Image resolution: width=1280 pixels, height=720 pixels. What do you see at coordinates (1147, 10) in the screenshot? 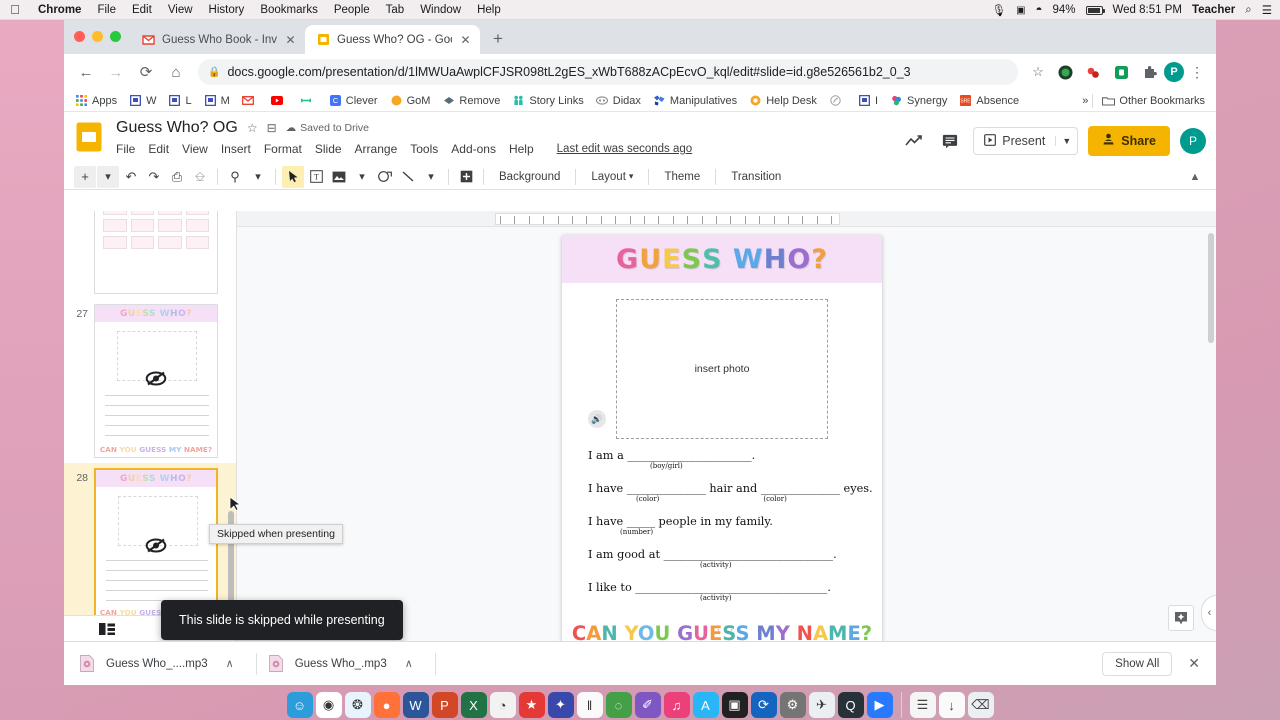
I see `menubar-clock: Wed 8:51 PM` at bounding box center [1147, 10].